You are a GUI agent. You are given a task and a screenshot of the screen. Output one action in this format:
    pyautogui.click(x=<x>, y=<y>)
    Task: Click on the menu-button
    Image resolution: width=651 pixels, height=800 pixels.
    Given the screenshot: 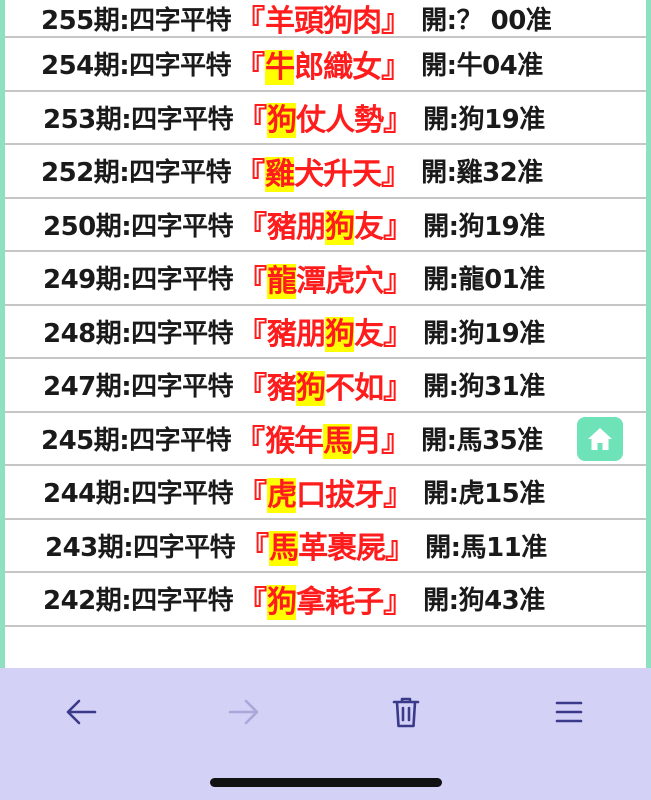 What is the action you would take?
    pyautogui.click(x=569, y=712)
    